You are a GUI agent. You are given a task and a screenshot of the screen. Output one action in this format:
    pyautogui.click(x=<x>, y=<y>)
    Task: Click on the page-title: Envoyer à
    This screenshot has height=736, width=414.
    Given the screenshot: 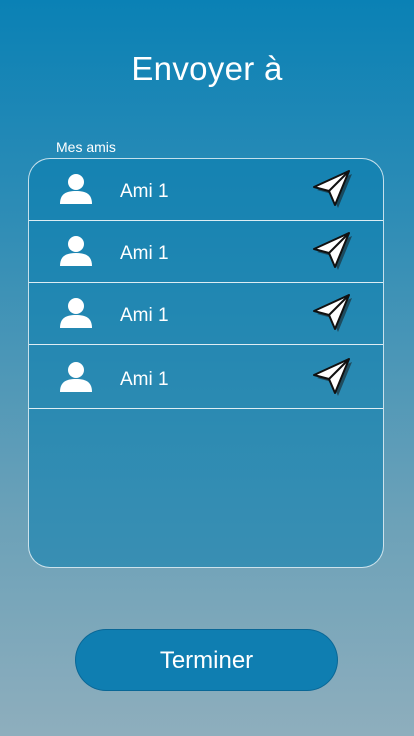 What is the action you would take?
    pyautogui.click(x=207, y=68)
    